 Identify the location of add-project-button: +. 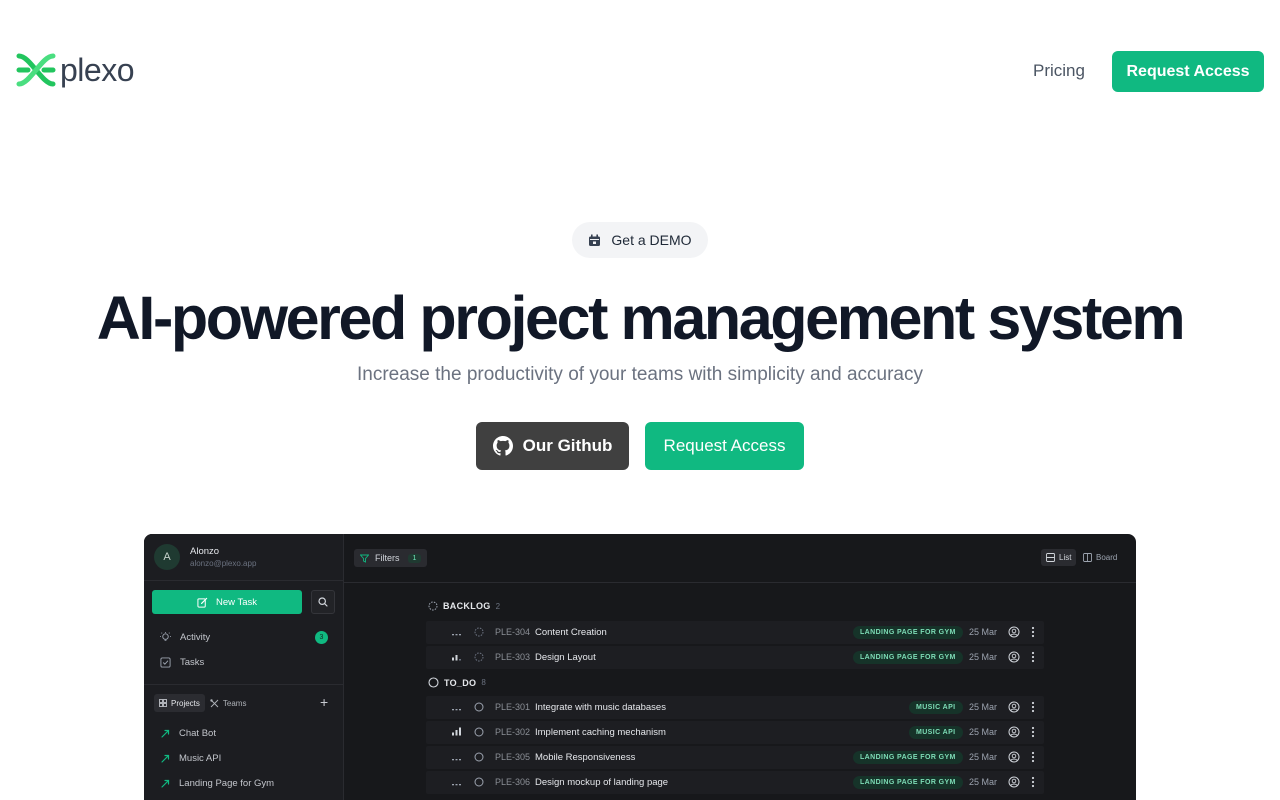
(324, 702).